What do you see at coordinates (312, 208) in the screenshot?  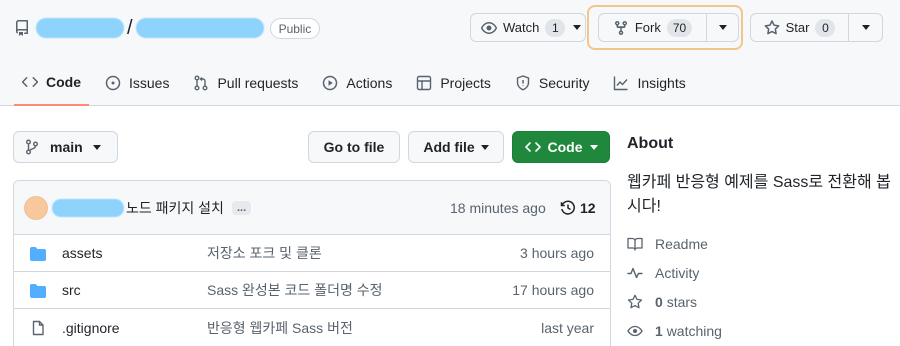 I see `latest-commit: 노드 패키지 설치 ... 18 minutes ago 12` at bounding box center [312, 208].